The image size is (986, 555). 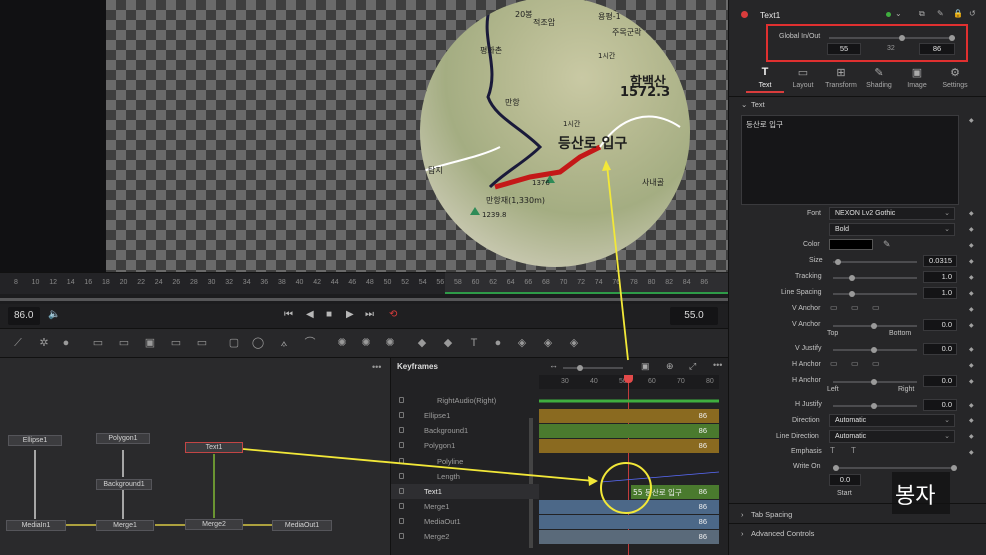 What do you see at coordinates (234, 343) in the screenshot?
I see `rect-mask-icon: ▢` at bounding box center [234, 343].